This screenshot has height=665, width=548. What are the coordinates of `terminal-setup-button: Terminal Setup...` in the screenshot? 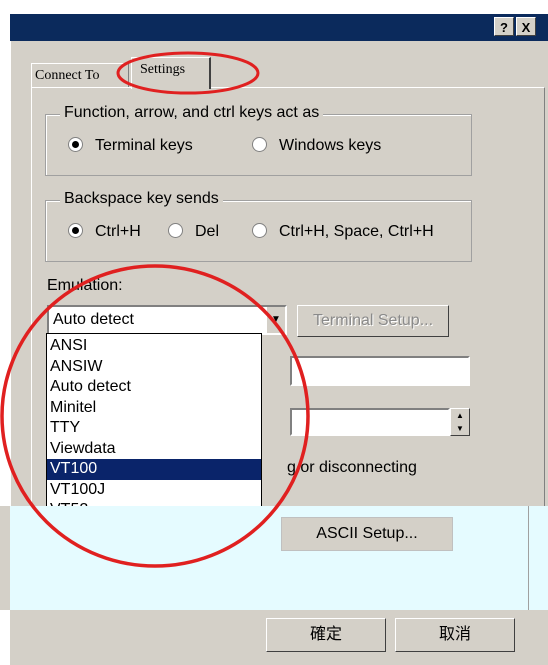 It's located at (373, 321).